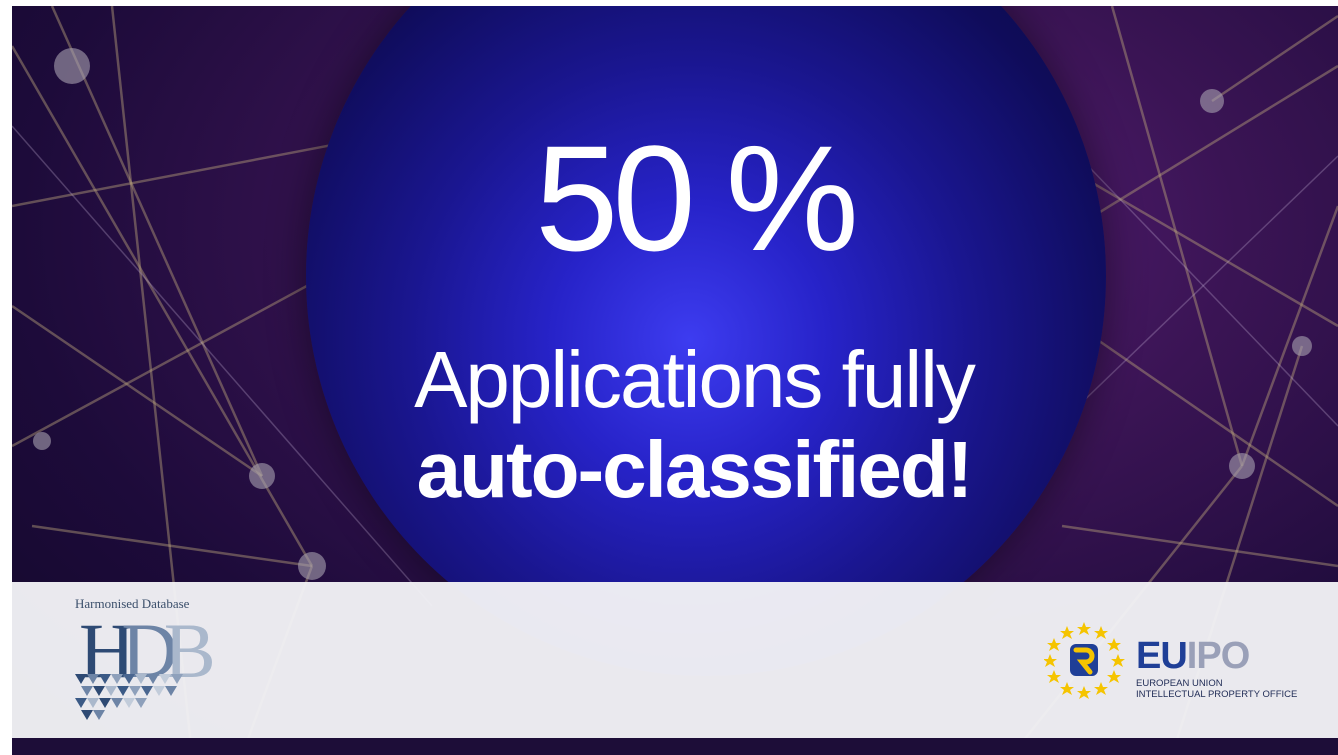  I want to click on euipo-eu: EU, so click(1162, 656).